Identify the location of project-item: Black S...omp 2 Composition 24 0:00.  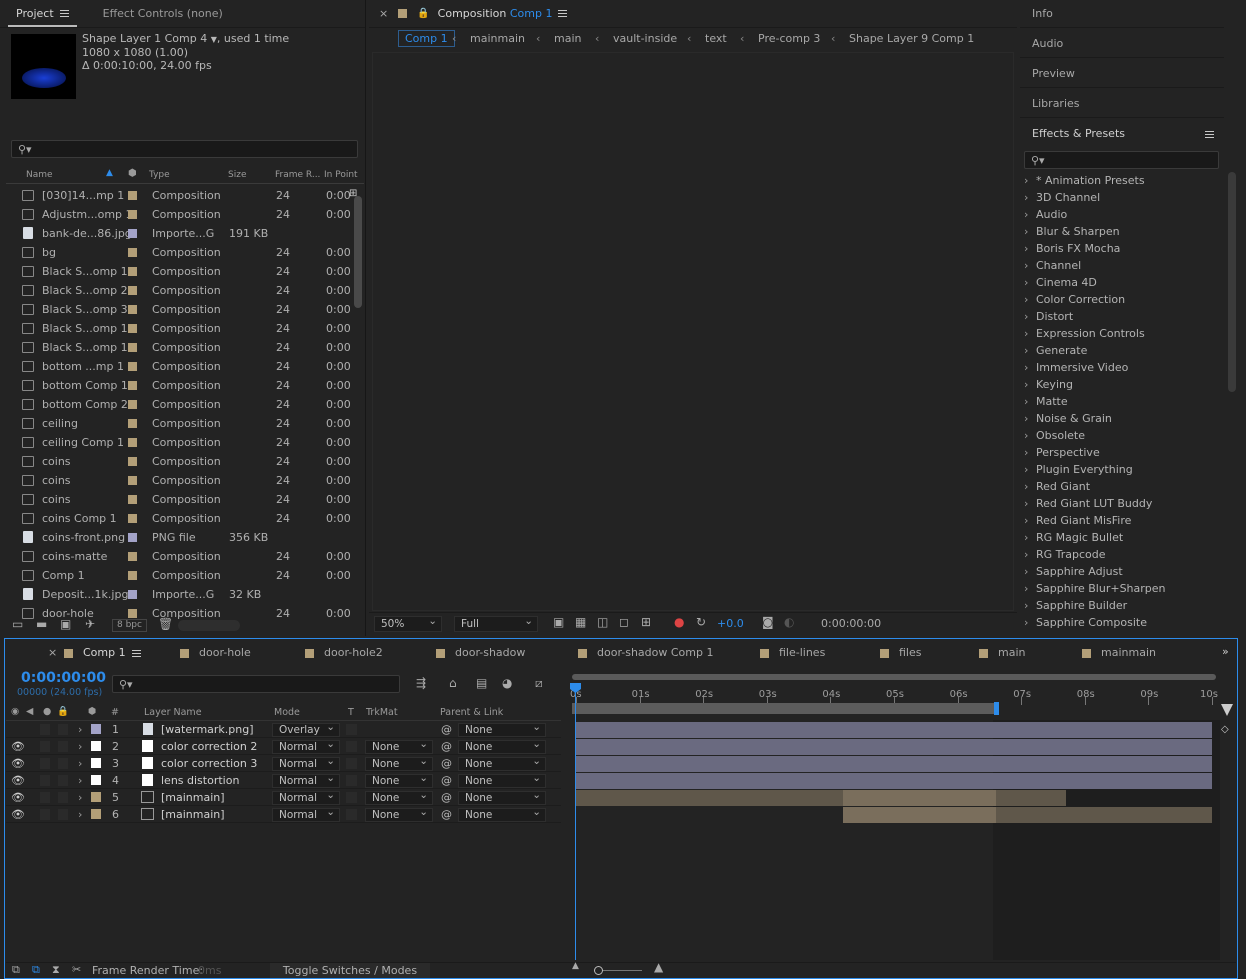
(178, 290).